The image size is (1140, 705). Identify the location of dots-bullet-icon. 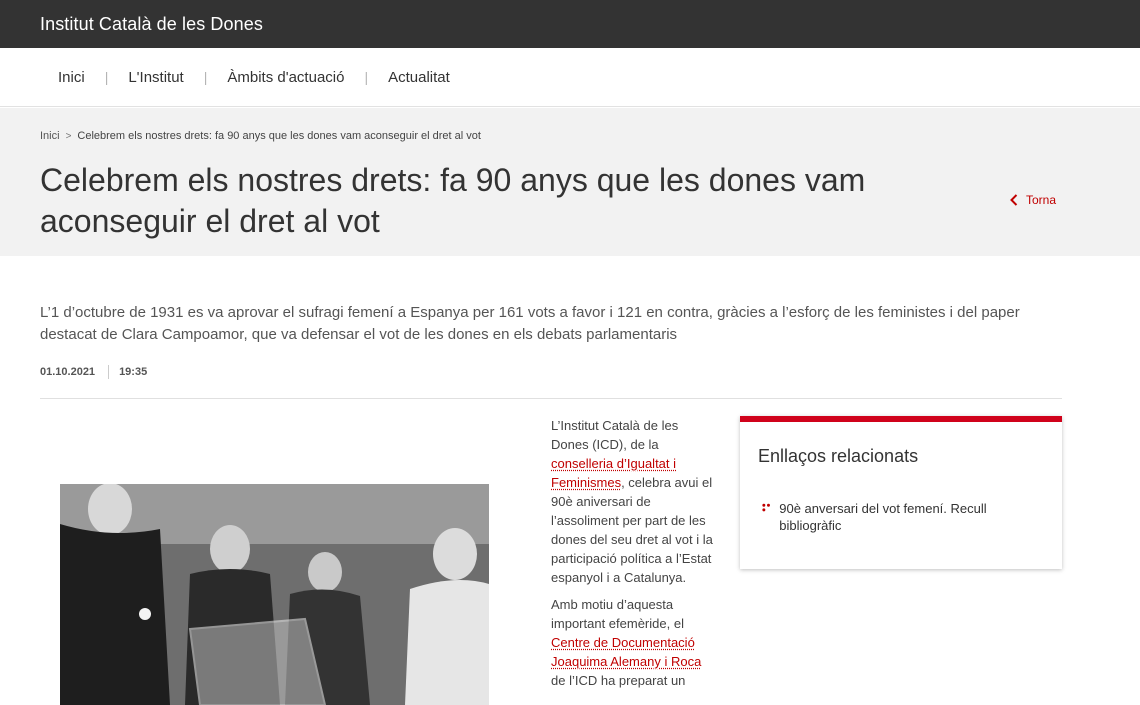
(766, 507).